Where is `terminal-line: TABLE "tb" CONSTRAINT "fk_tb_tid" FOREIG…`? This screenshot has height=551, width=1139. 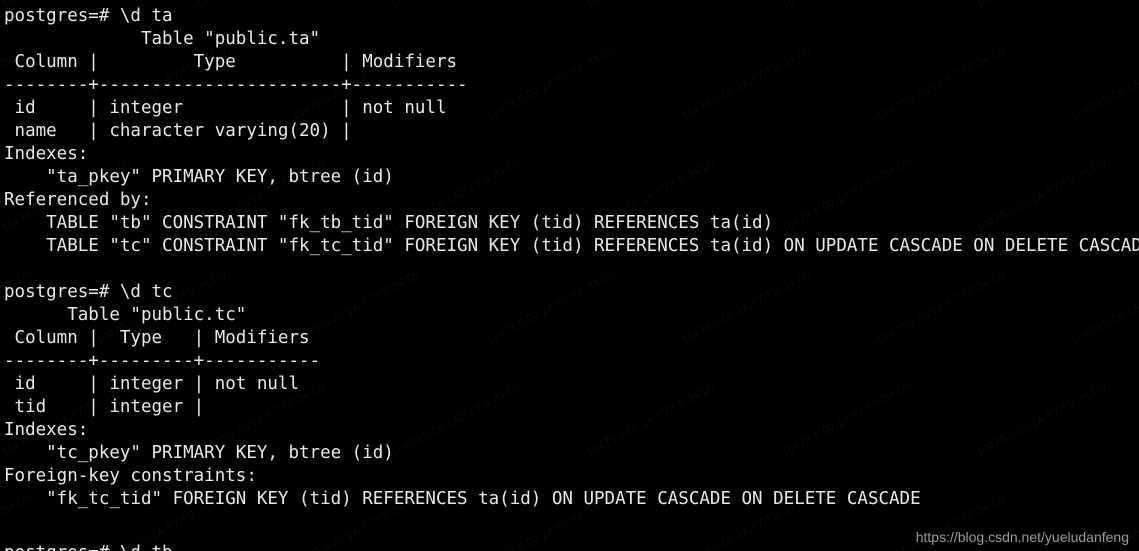 terminal-line: TABLE "tb" CONSTRAINT "fk_tb_tid" FOREIG… is located at coordinates (389, 223).